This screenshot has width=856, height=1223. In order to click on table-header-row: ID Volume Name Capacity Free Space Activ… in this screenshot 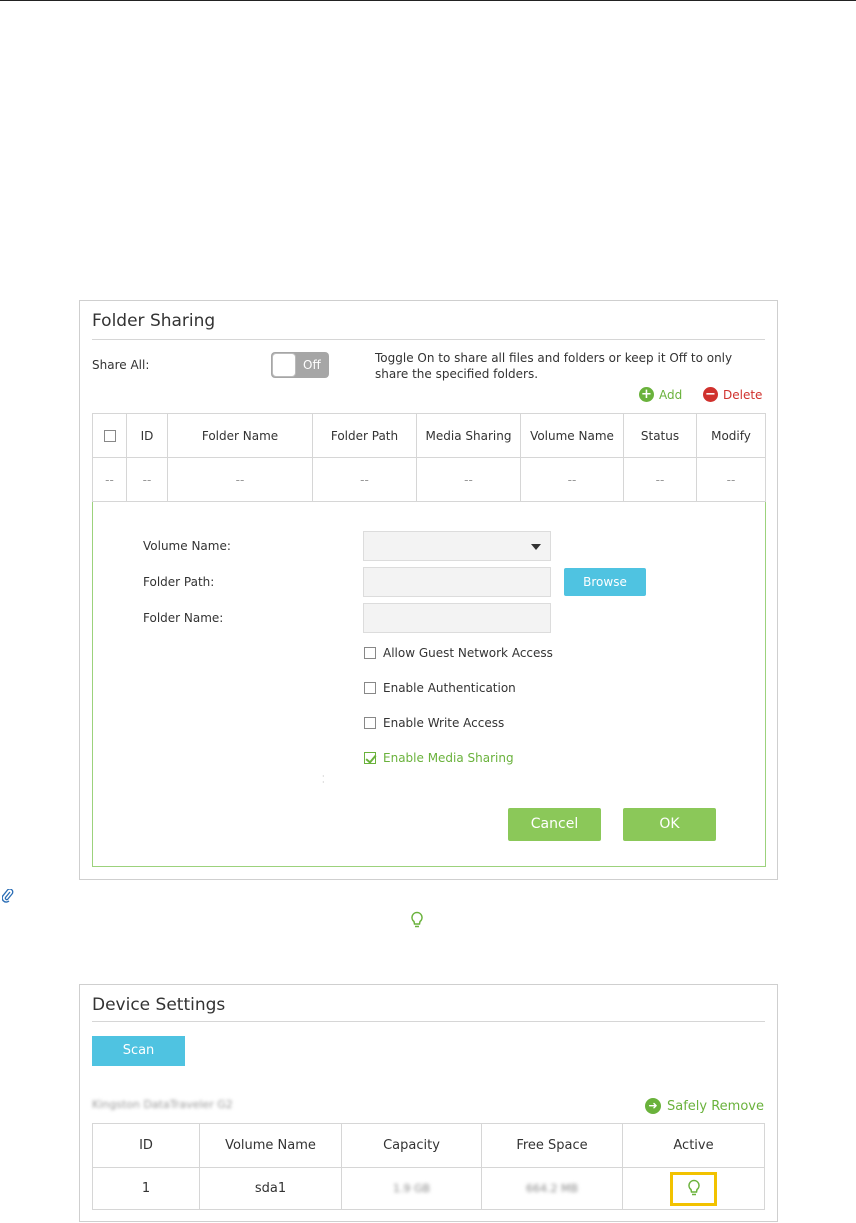, I will do `click(428, 1145)`.